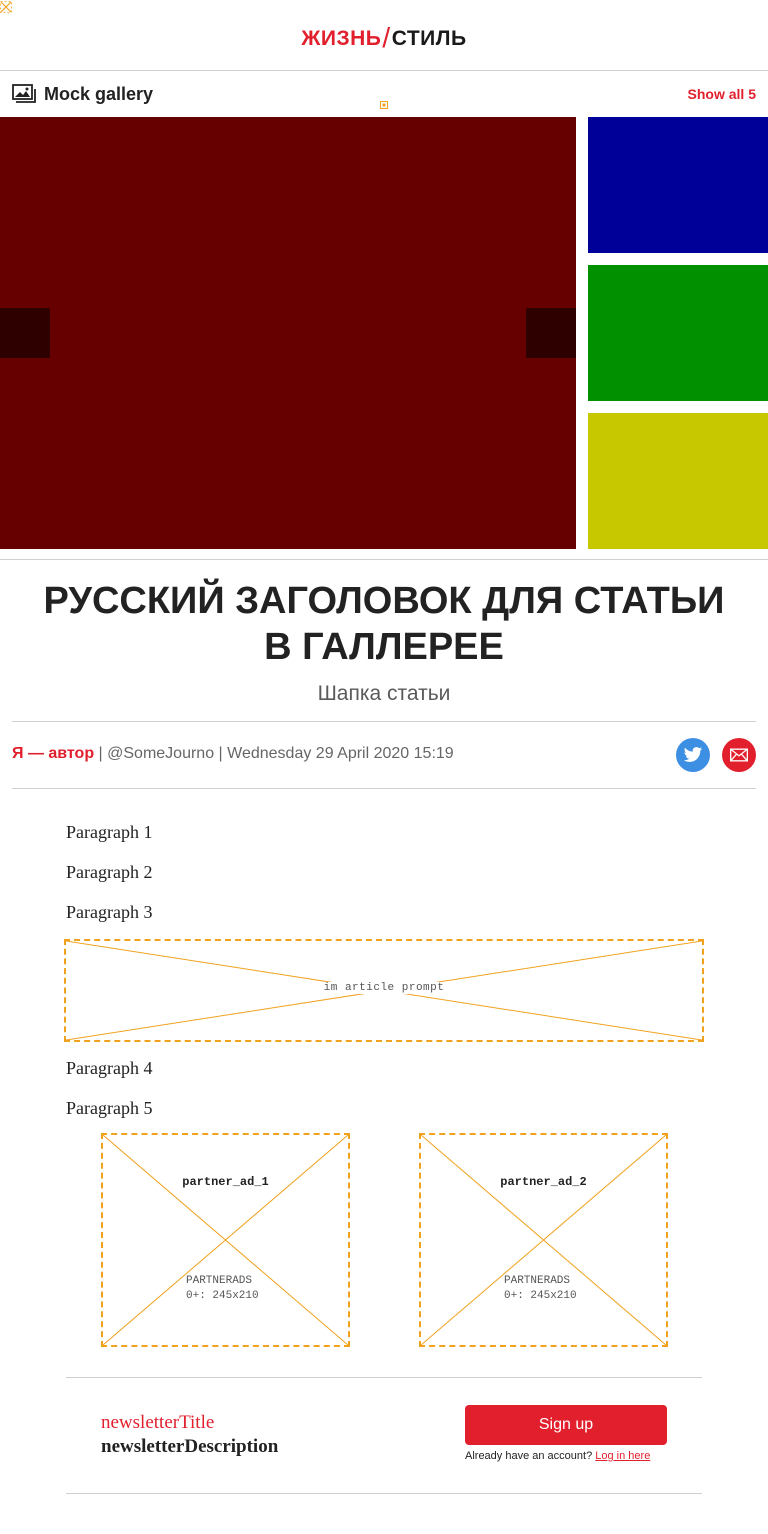  What do you see at coordinates (109, 1068) in the screenshot?
I see `article-paragraph: Paragraph 4` at bounding box center [109, 1068].